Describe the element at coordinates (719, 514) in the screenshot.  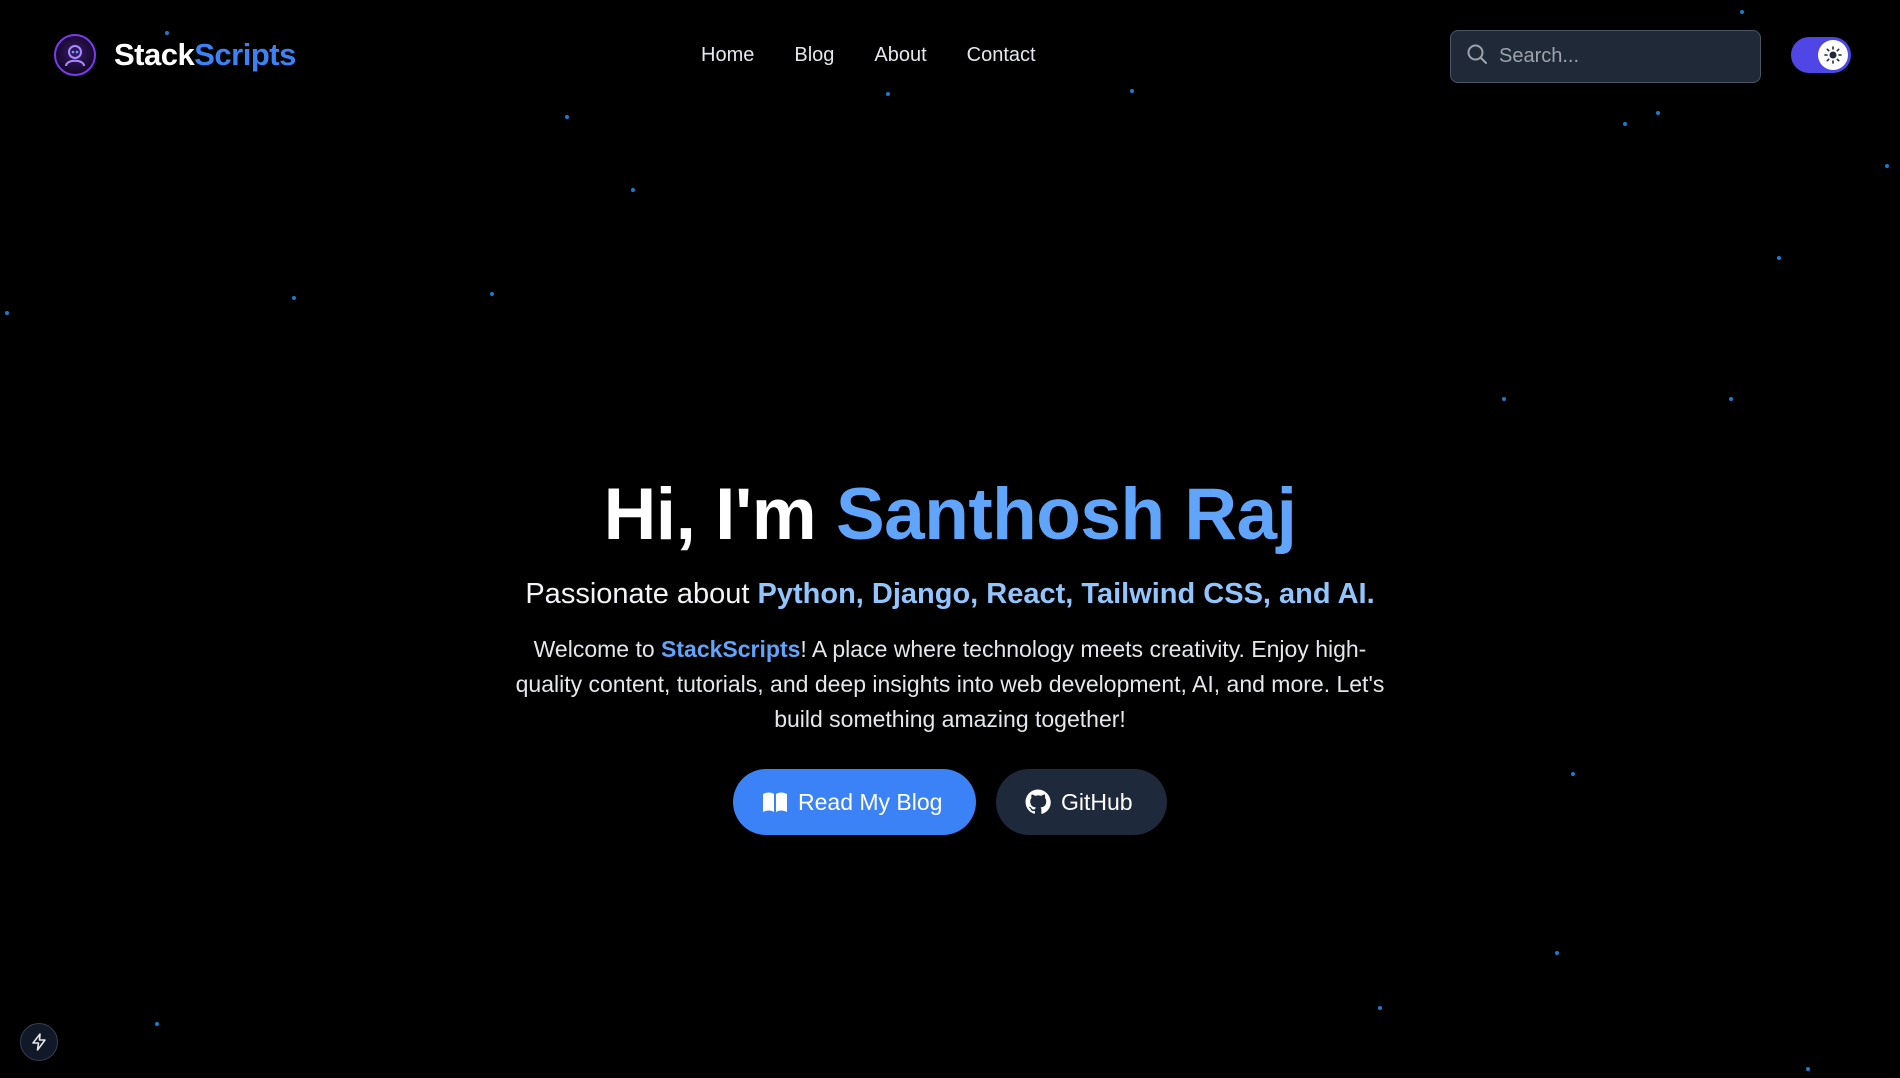
I see `hero-greeting: Hi, I'm` at that location.